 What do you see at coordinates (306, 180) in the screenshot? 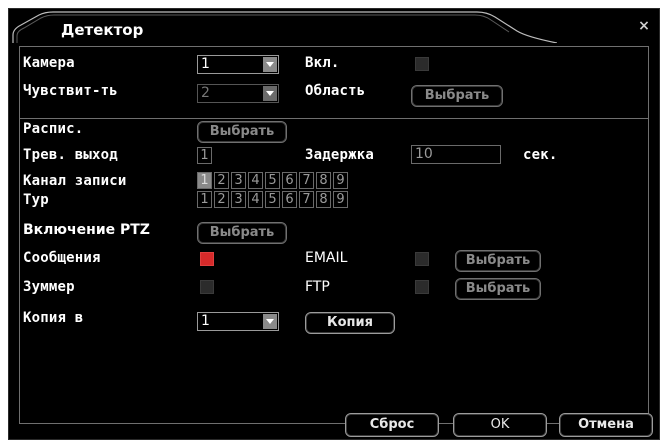
I see `record-channel-7: 7` at bounding box center [306, 180].